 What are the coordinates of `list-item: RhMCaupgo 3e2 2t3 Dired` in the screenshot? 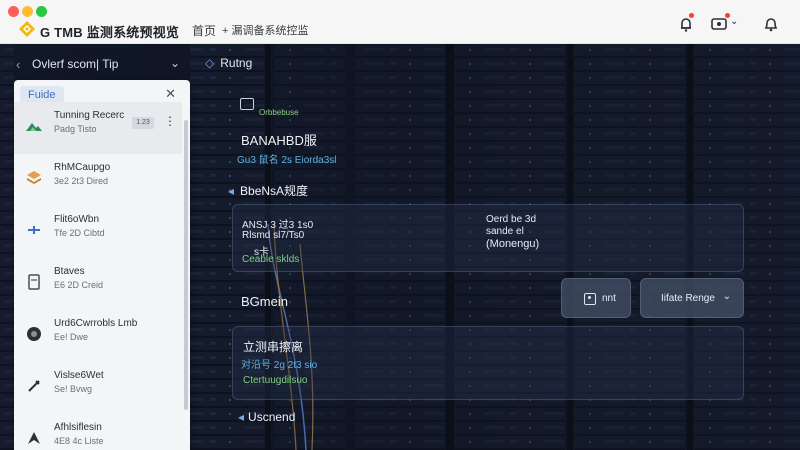 It's located at (98, 180).